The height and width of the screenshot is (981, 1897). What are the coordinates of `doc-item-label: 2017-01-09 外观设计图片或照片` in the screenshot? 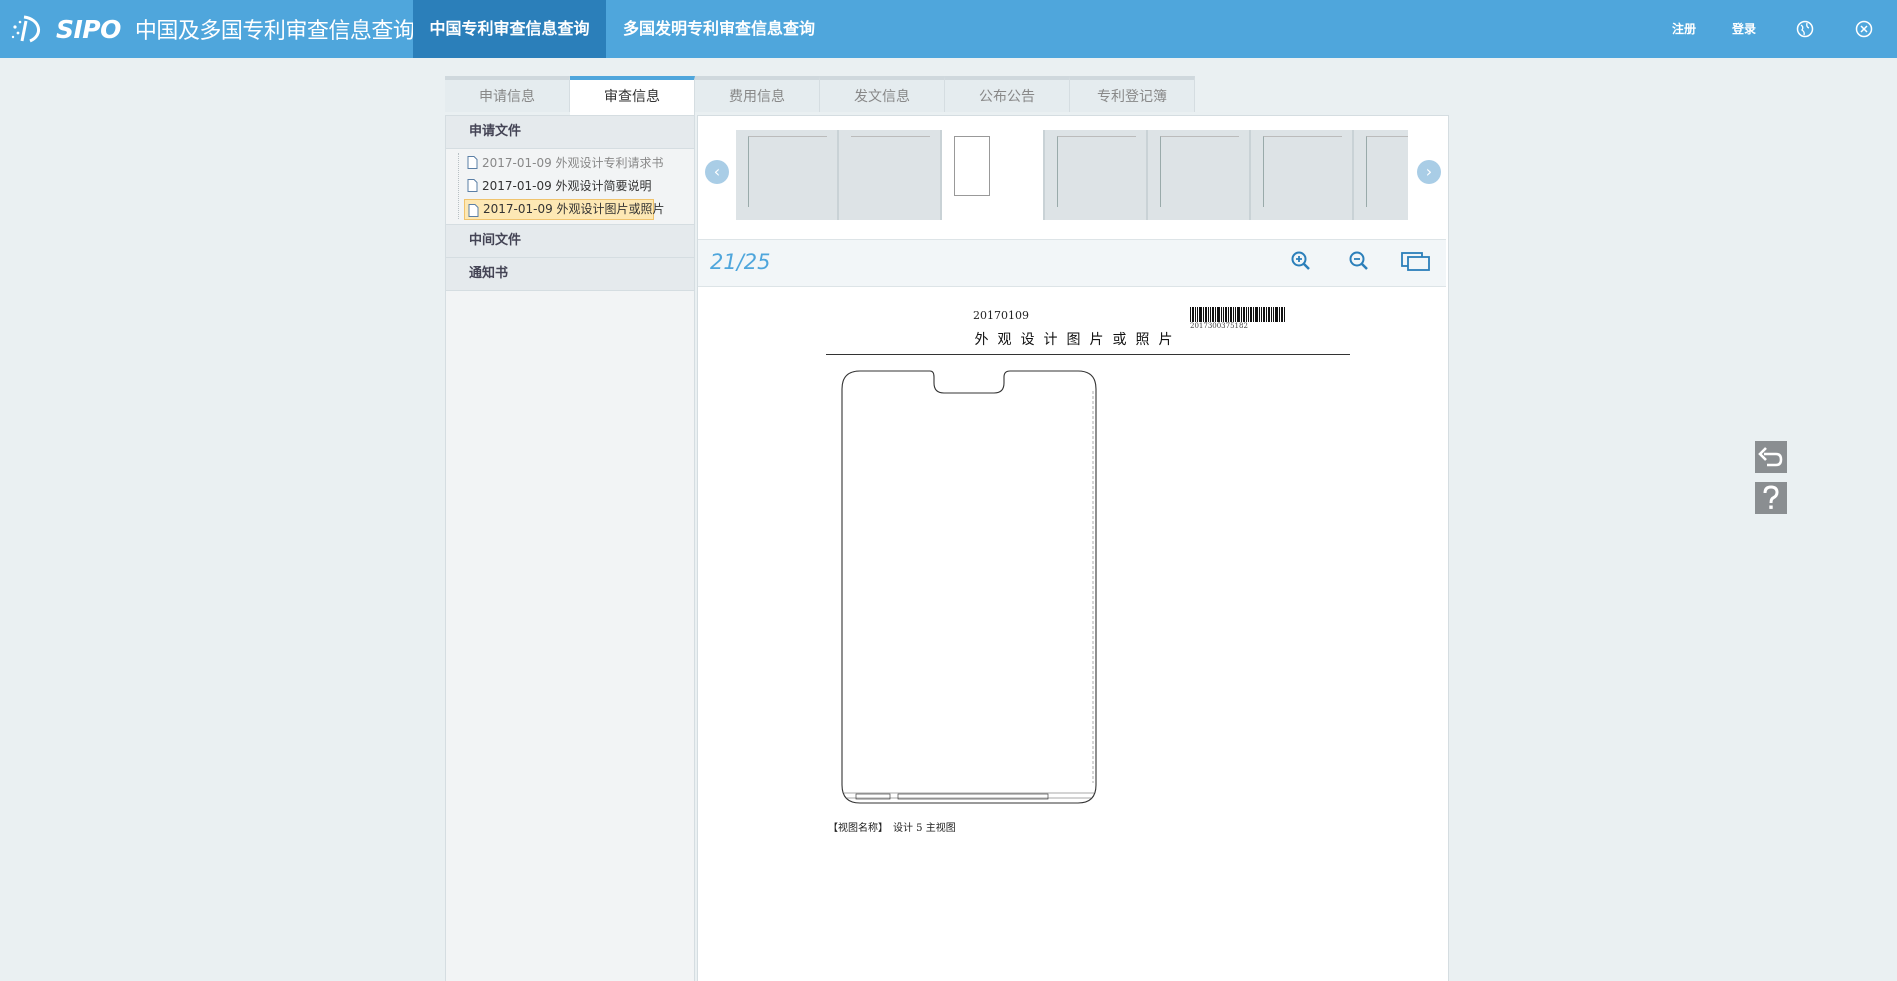 It's located at (574, 209).